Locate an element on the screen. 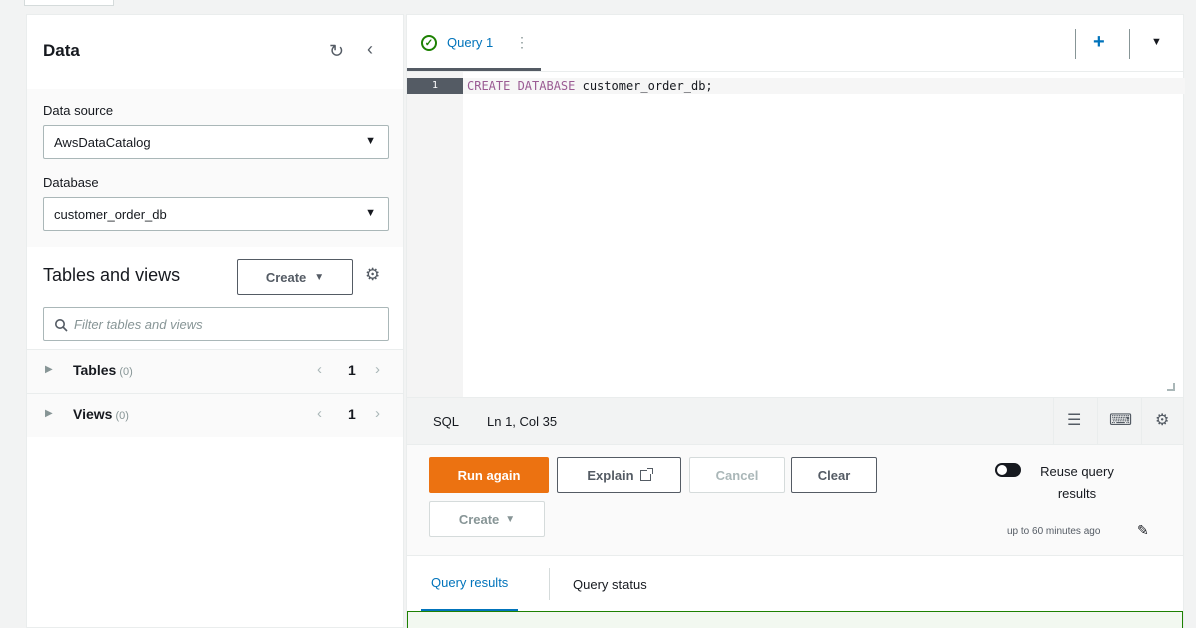 The width and height of the screenshot is (1196, 628). keyboard-icon: ⌨ is located at coordinates (1120, 420).